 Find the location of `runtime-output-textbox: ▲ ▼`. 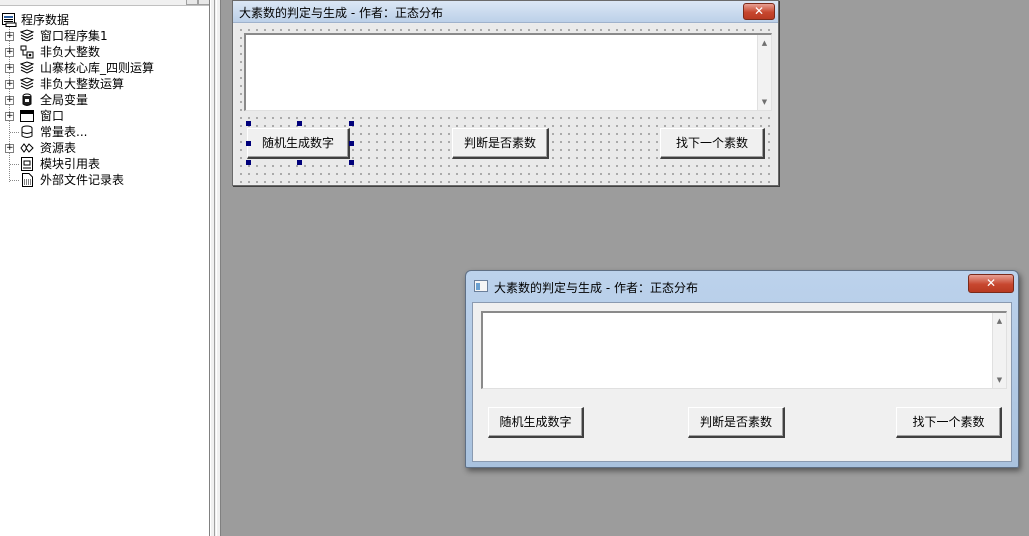

runtime-output-textbox: ▲ ▼ is located at coordinates (744, 350).